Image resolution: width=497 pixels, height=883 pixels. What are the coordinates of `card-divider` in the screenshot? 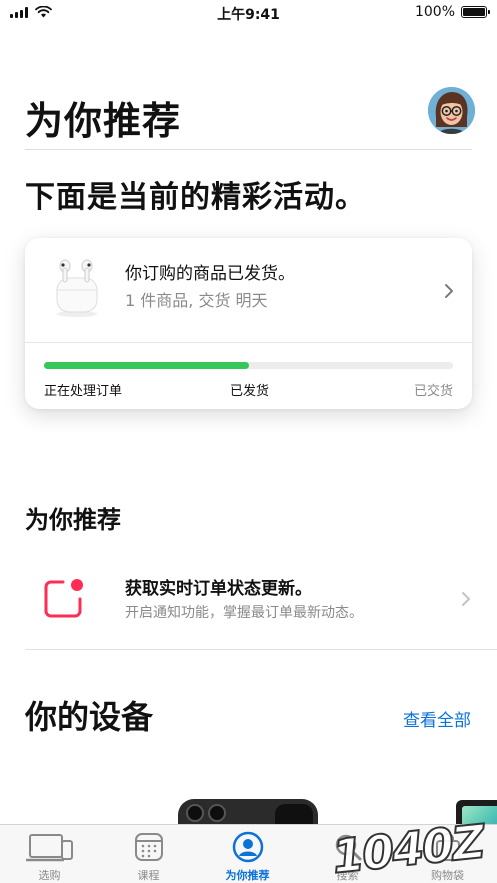 It's located at (248, 342).